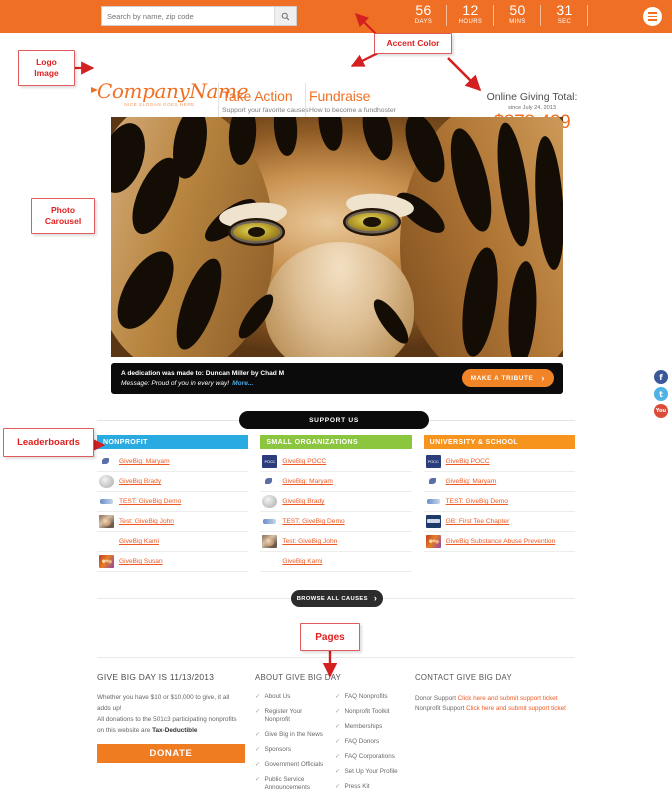 The image size is (672, 794). What do you see at coordinates (277, 750) in the screenshot?
I see `list-item-label: Sponsors` at bounding box center [277, 750].